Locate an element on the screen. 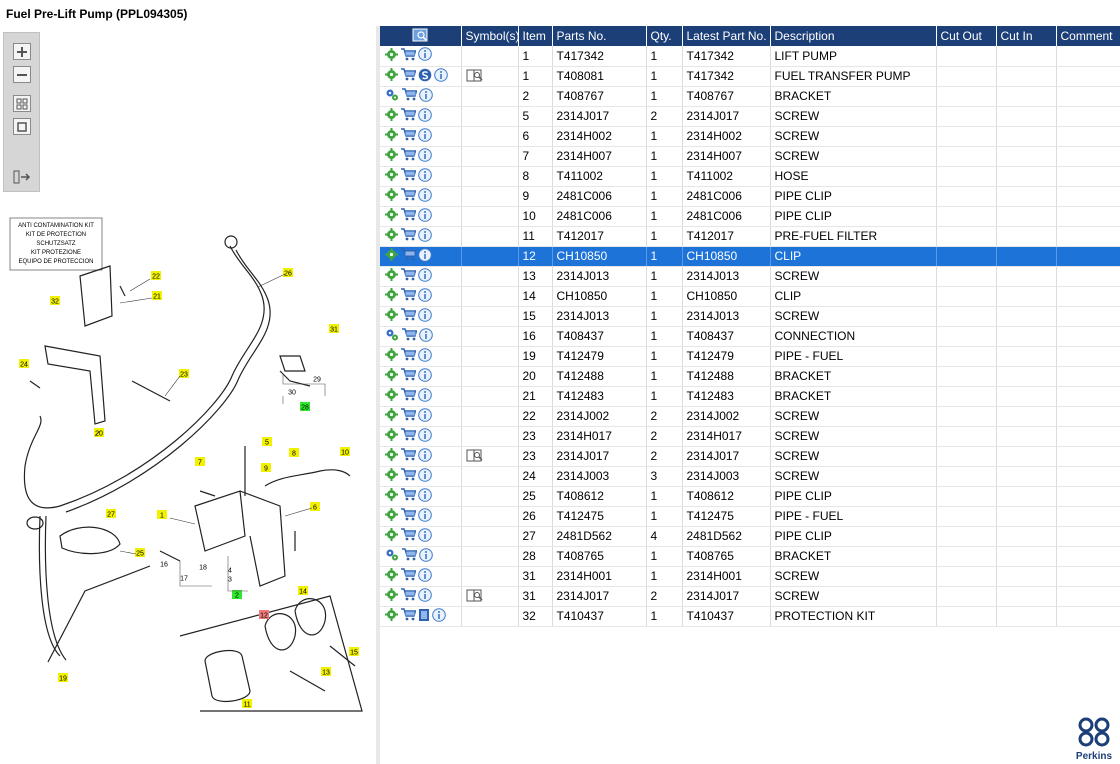  callout-label: 25 is located at coordinates (140, 553).